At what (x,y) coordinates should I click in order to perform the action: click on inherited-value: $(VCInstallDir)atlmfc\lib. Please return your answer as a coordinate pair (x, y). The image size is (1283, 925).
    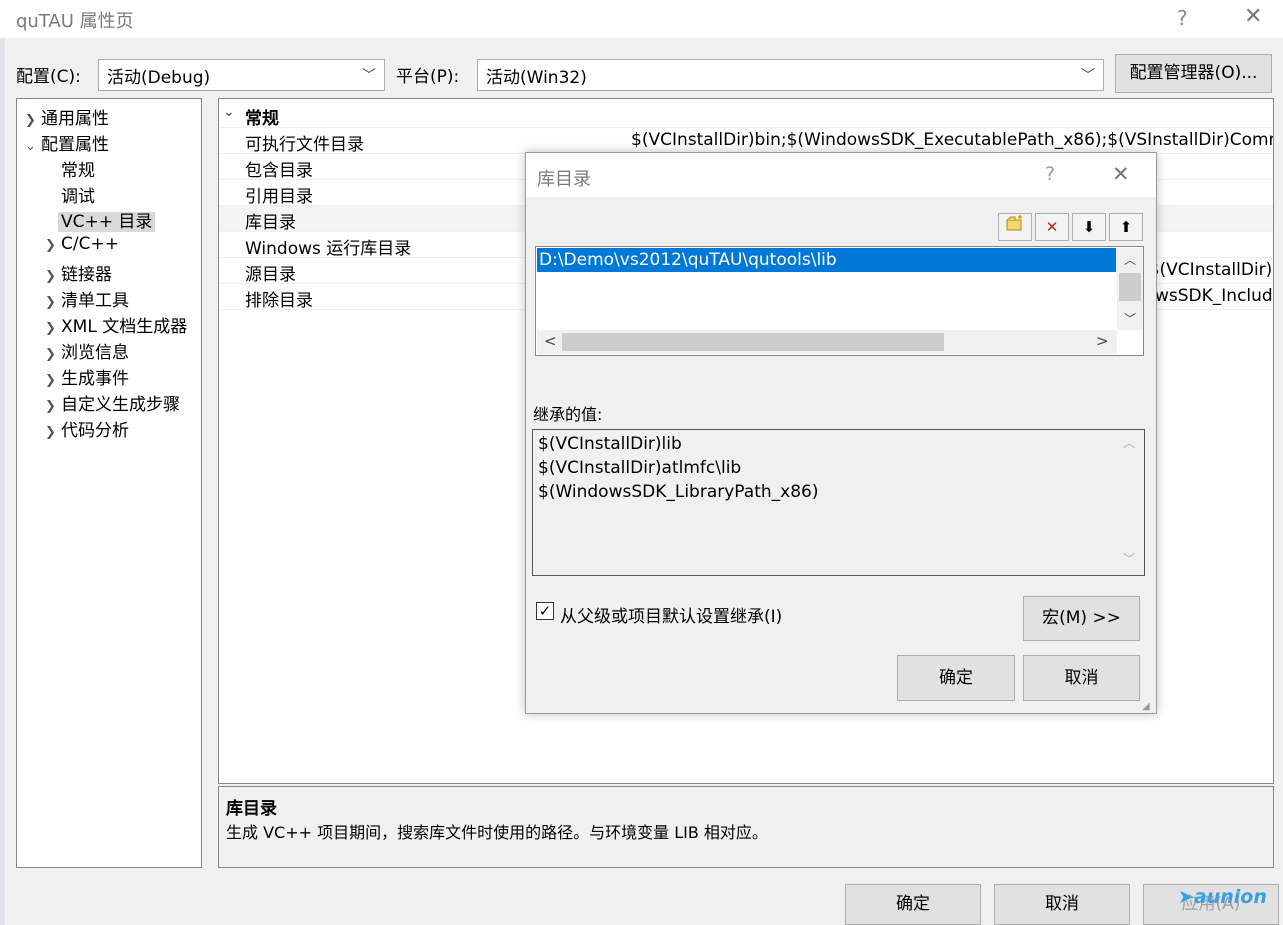
    Looking at the image, I should click on (640, 468).